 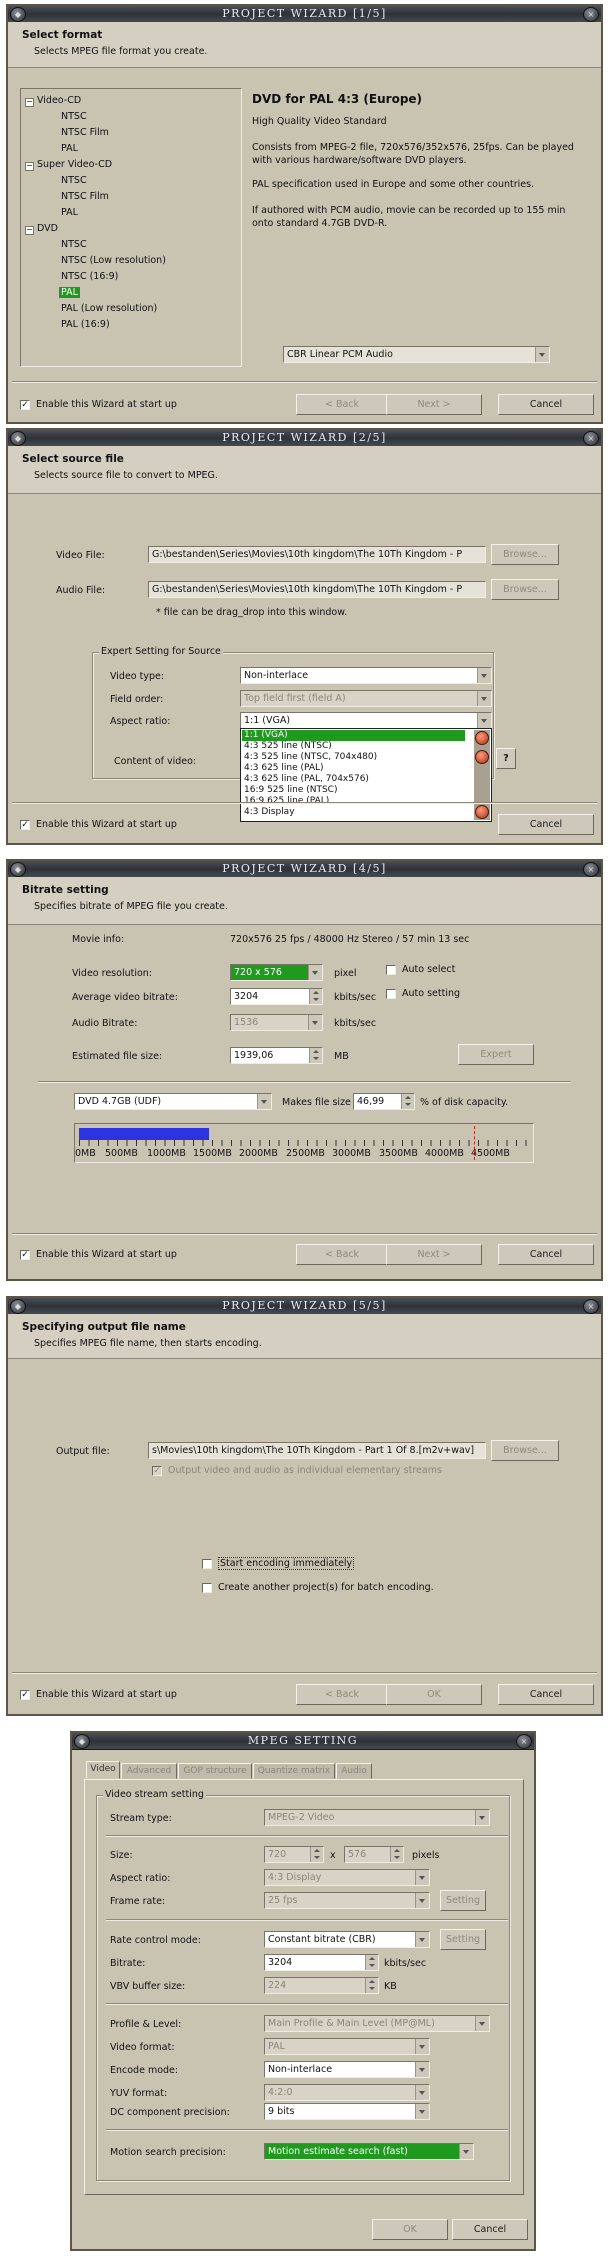 I want to click on tree-node-videocd: Video-CD, so click(x=59, y=100).